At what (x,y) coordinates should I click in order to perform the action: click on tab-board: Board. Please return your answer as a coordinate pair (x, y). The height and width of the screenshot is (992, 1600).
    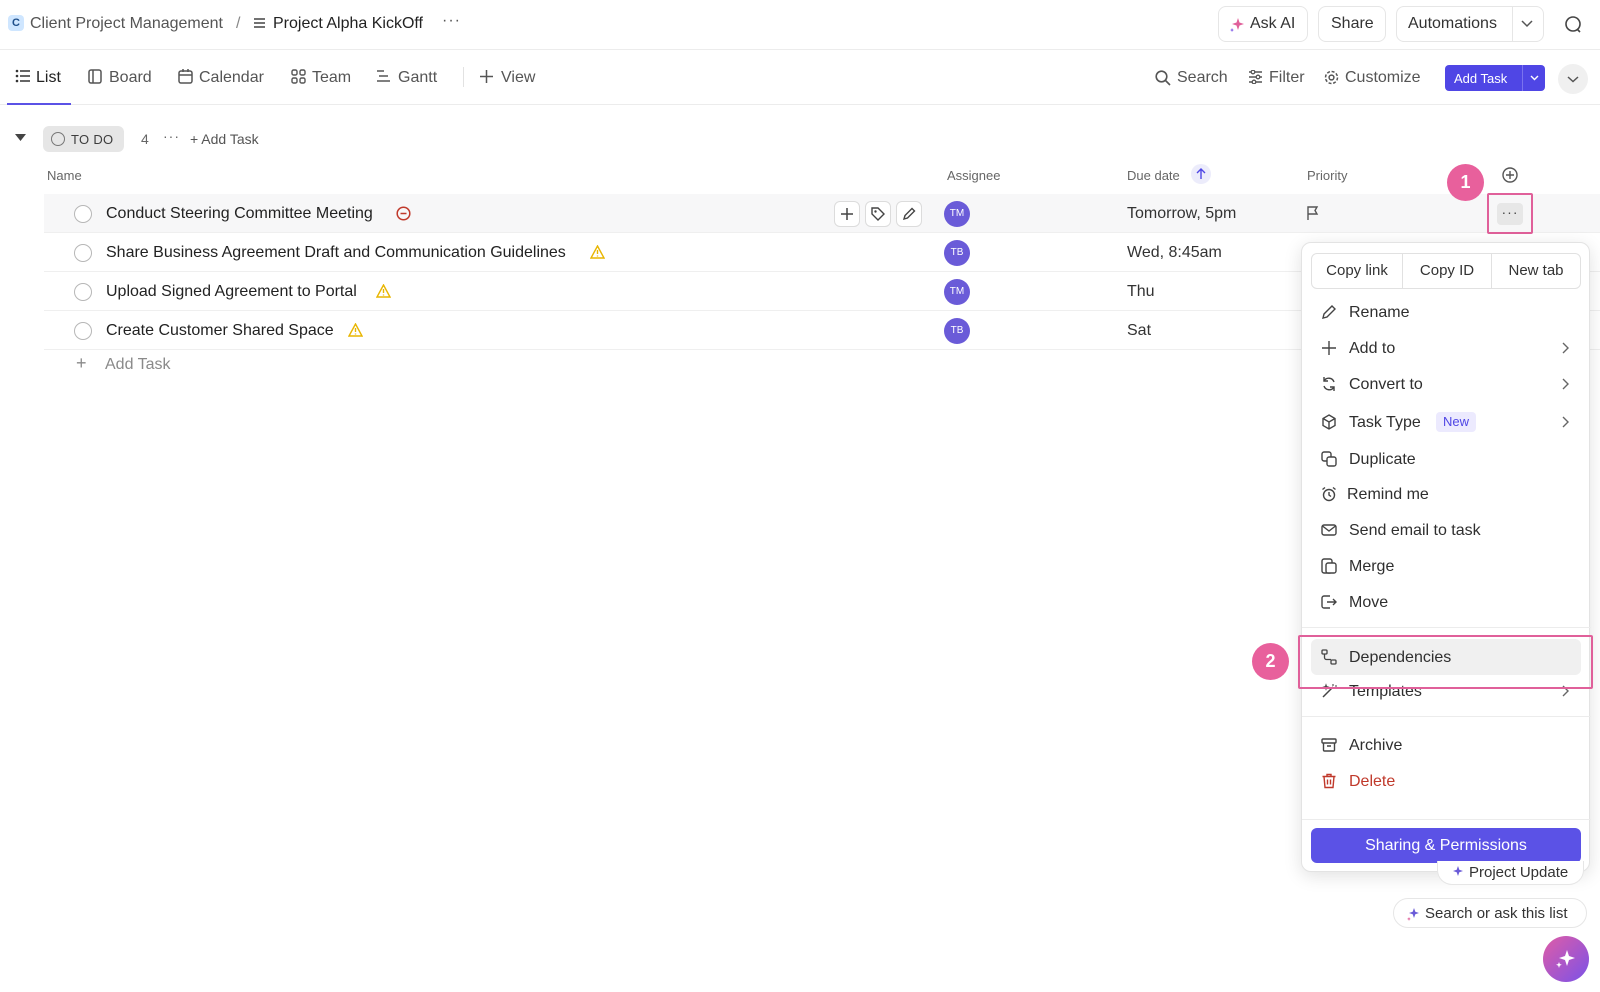
    Looking at the image, I should click on (128, 77).